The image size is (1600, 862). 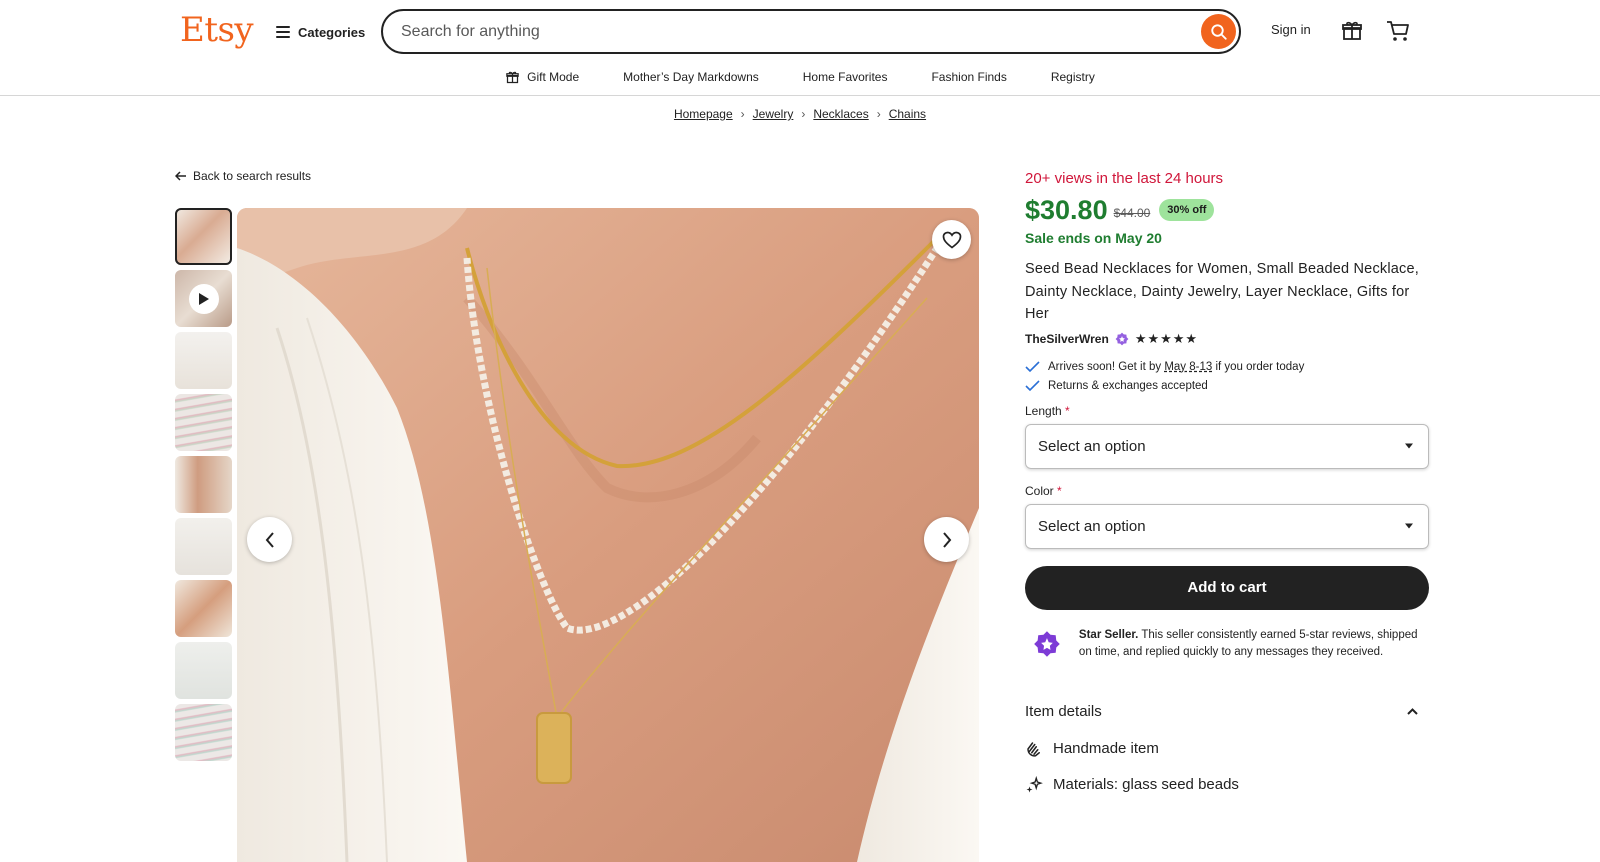 What do you see at coordinates (1108, 634) in the screenshot?
I see `star-seller-title: Star Seller.` at bounding box center [1108, 634].